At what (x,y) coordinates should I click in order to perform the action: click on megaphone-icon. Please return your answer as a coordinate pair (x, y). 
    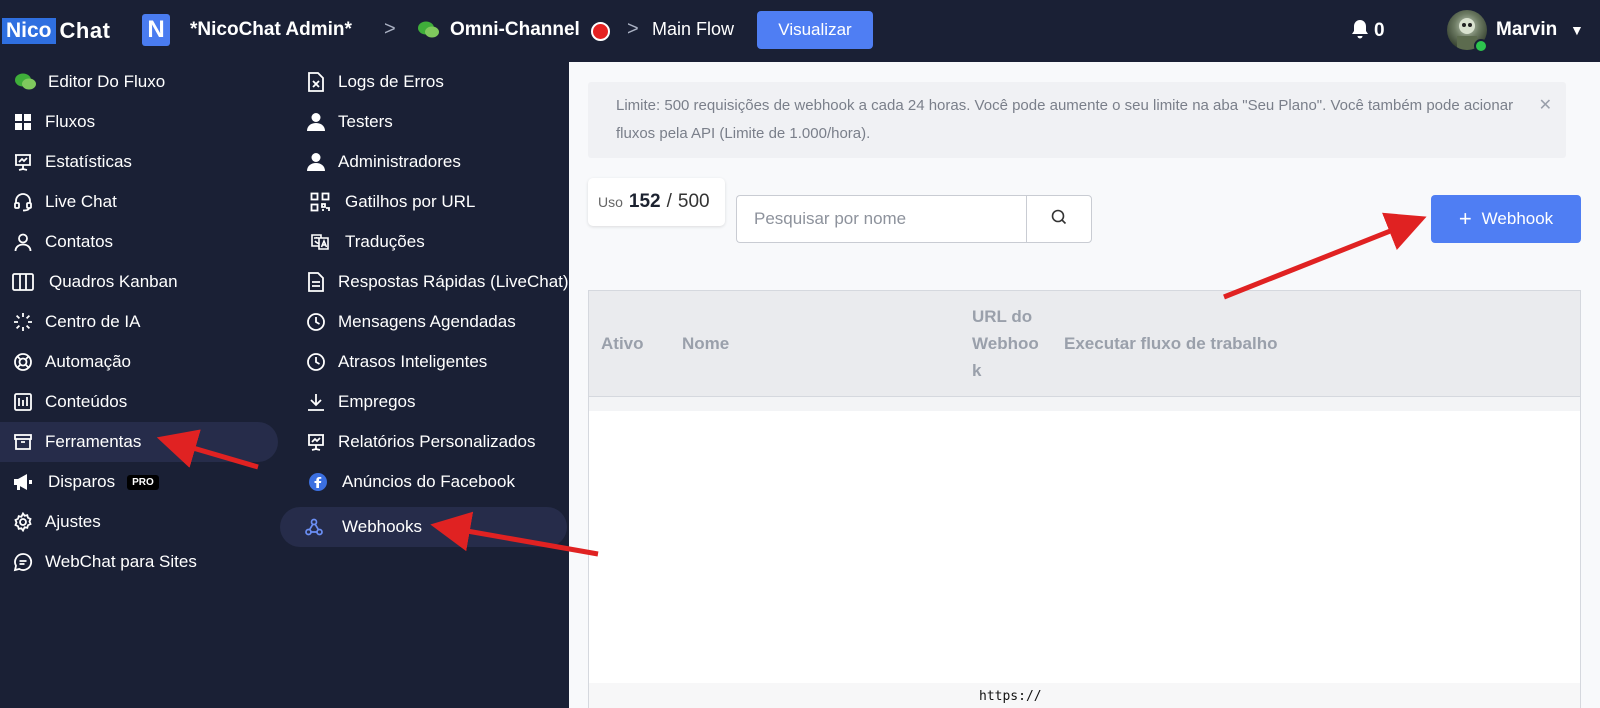
    Looking at the image, I should click on (23, 482).